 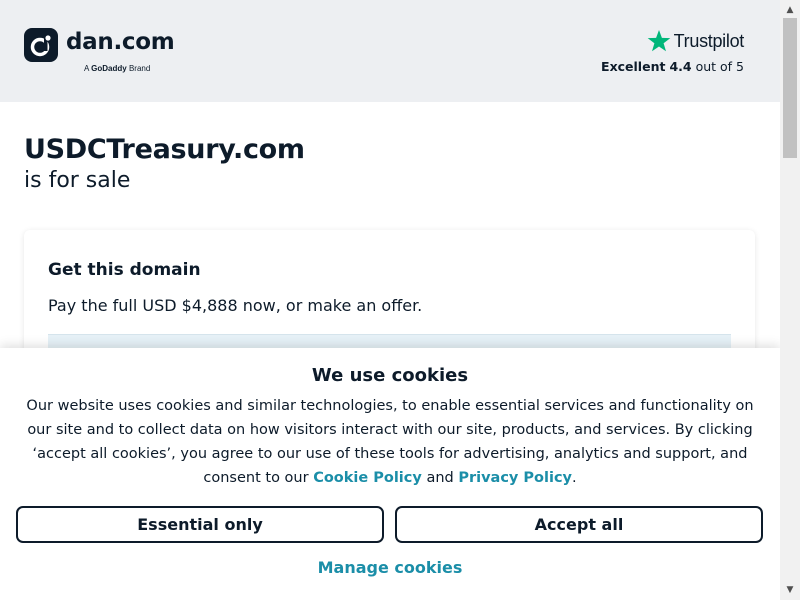 What do you see at coordinates (124, 270) in the screenshot?
I see `card-title: Get this domain` at bounding box center [124, 270].